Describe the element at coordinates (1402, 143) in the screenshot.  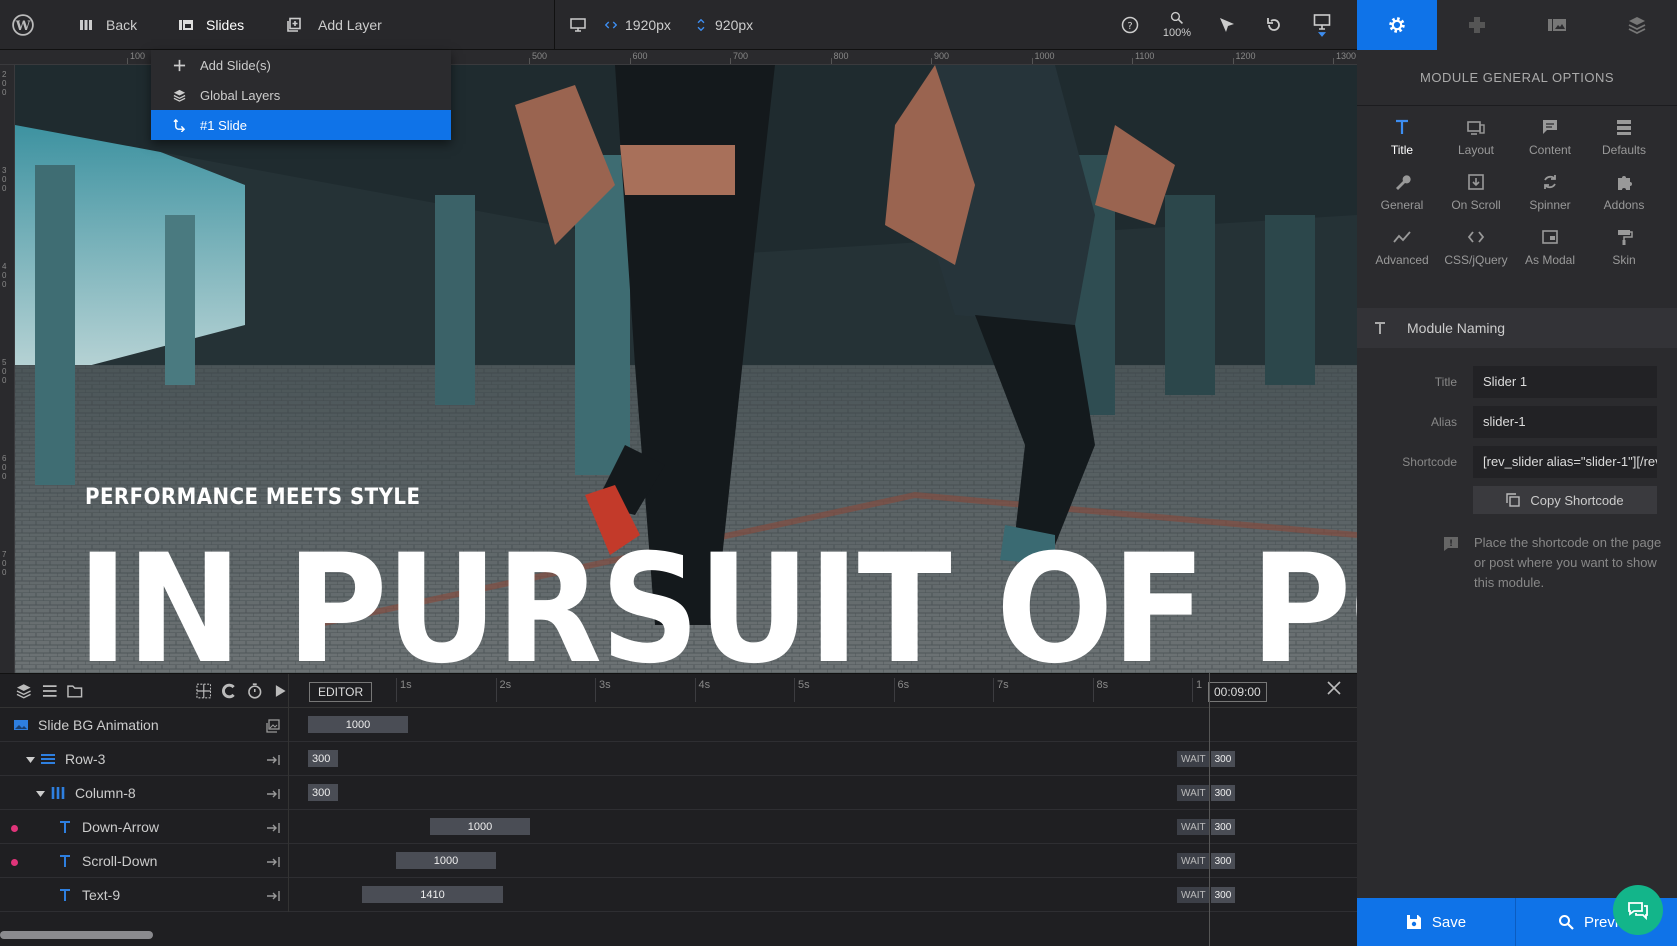
I see `option-title: Title` at that location.